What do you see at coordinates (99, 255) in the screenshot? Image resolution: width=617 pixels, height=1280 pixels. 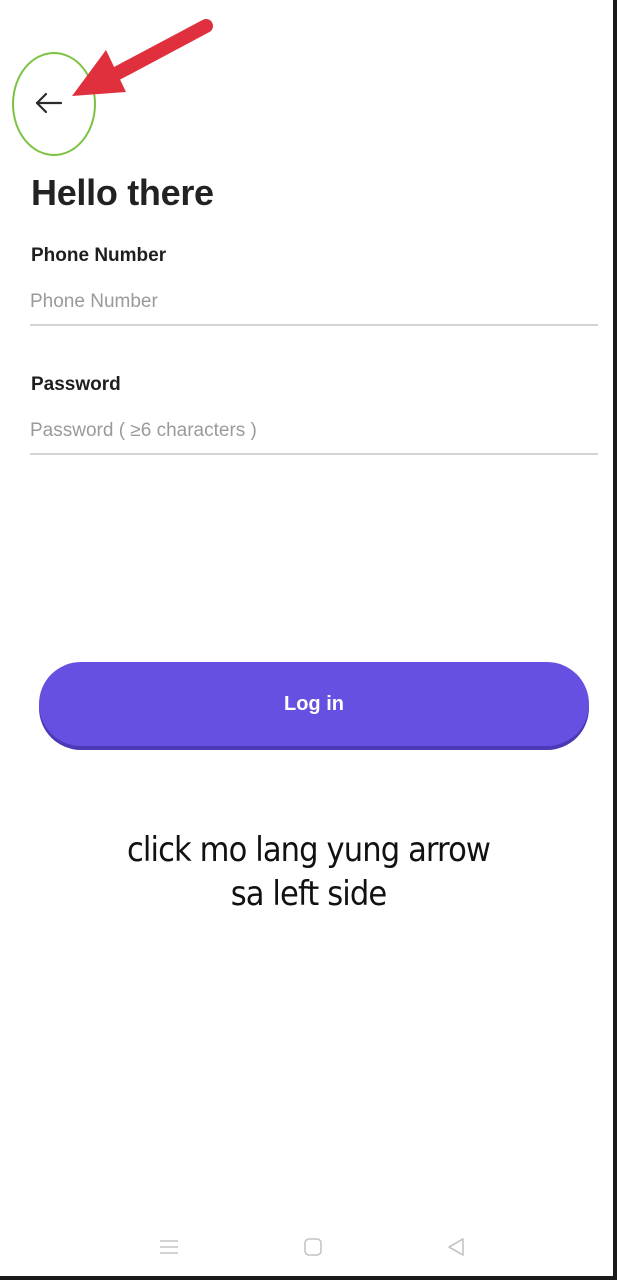 I see `phone-number-label: Phone Number` at bounding box center [99, 255].